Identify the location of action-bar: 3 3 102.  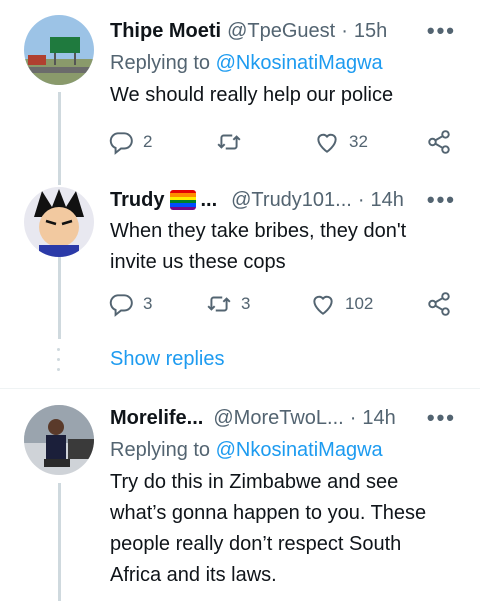
(282, 304).